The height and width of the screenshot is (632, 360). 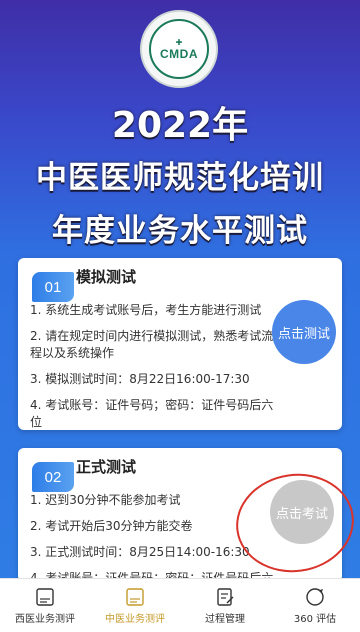 What do you see at coordinates (180, 178) in the screenshot?
I see `title-line-2: 中医医师规范化培训` at bounding box center [180, 178].